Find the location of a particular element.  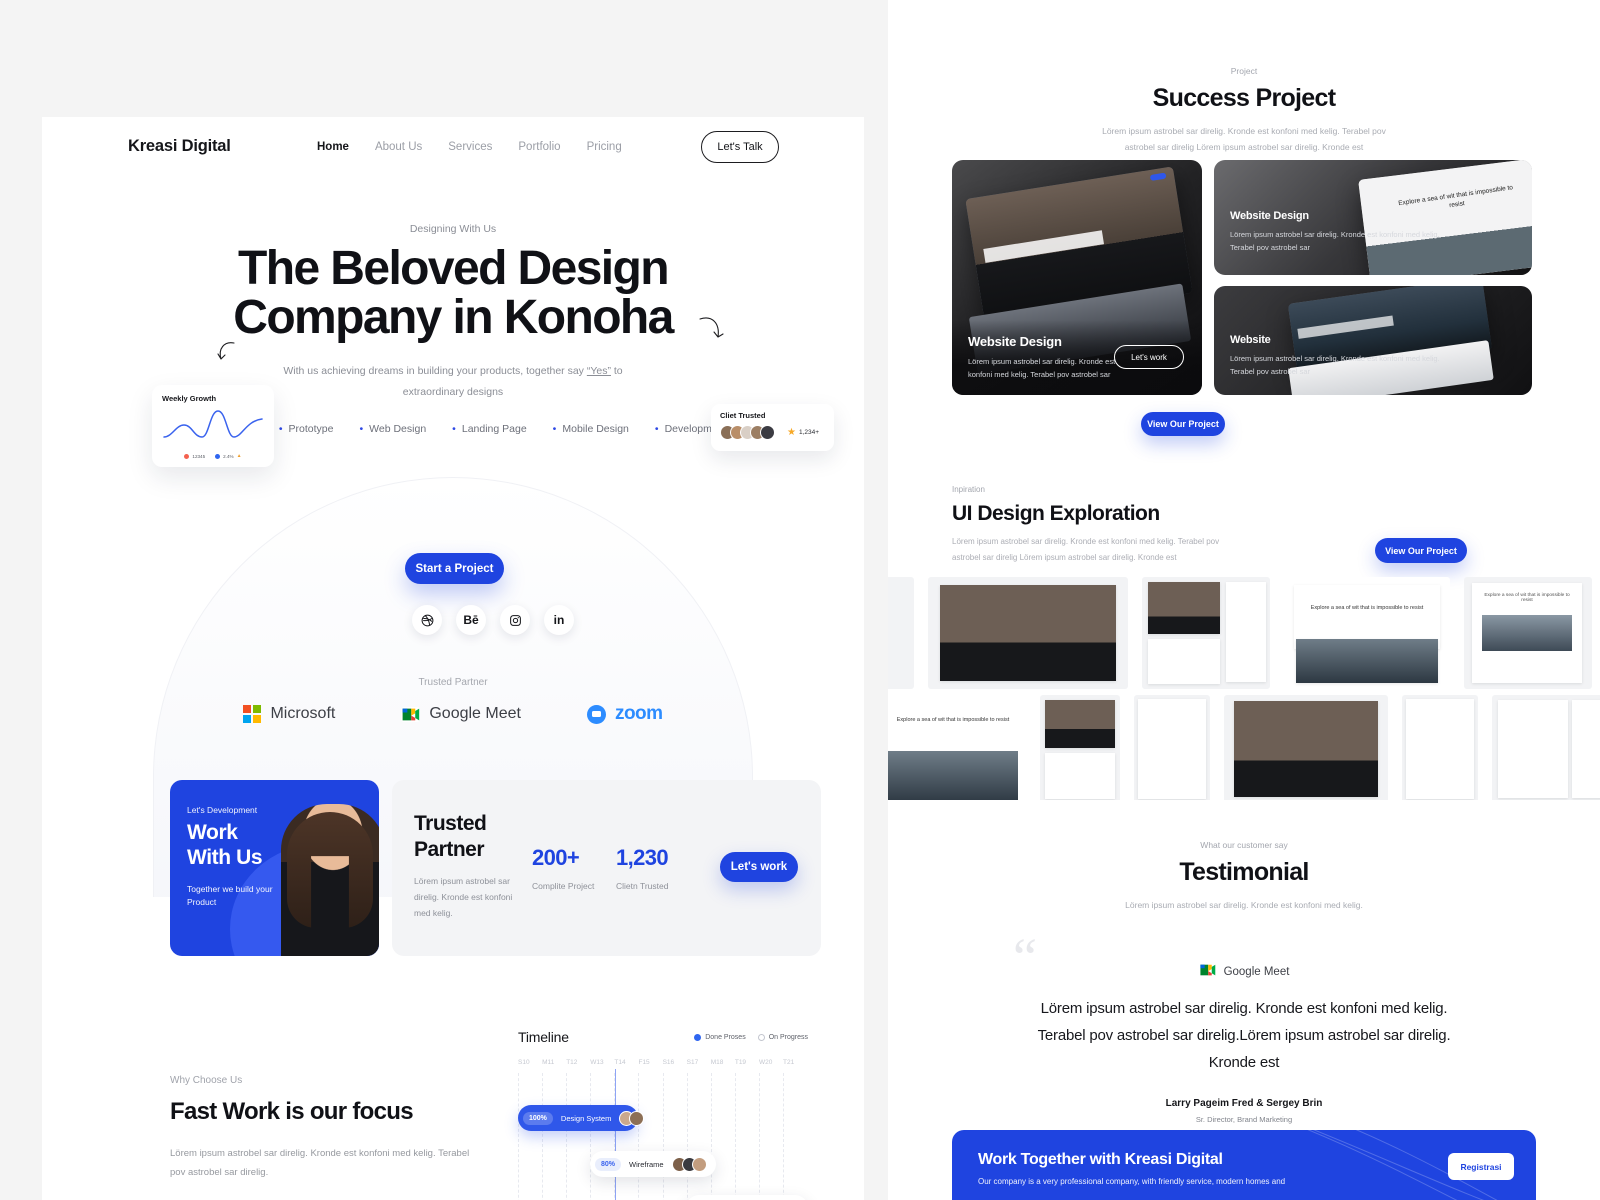

nav-item-pricing: Pricing is located at coordinates (604, 147).